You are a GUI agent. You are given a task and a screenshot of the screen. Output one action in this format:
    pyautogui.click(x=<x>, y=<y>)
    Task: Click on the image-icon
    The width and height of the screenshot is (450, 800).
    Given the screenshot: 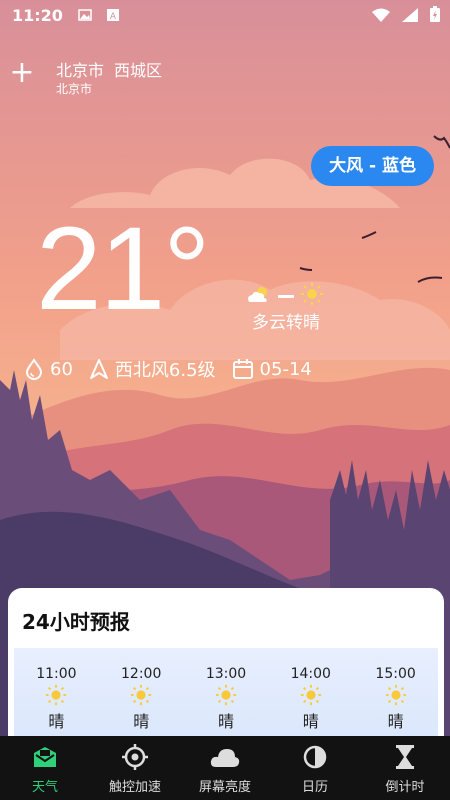 What is the action you would take?
    pyautogui.click(x=85, y=15)
    